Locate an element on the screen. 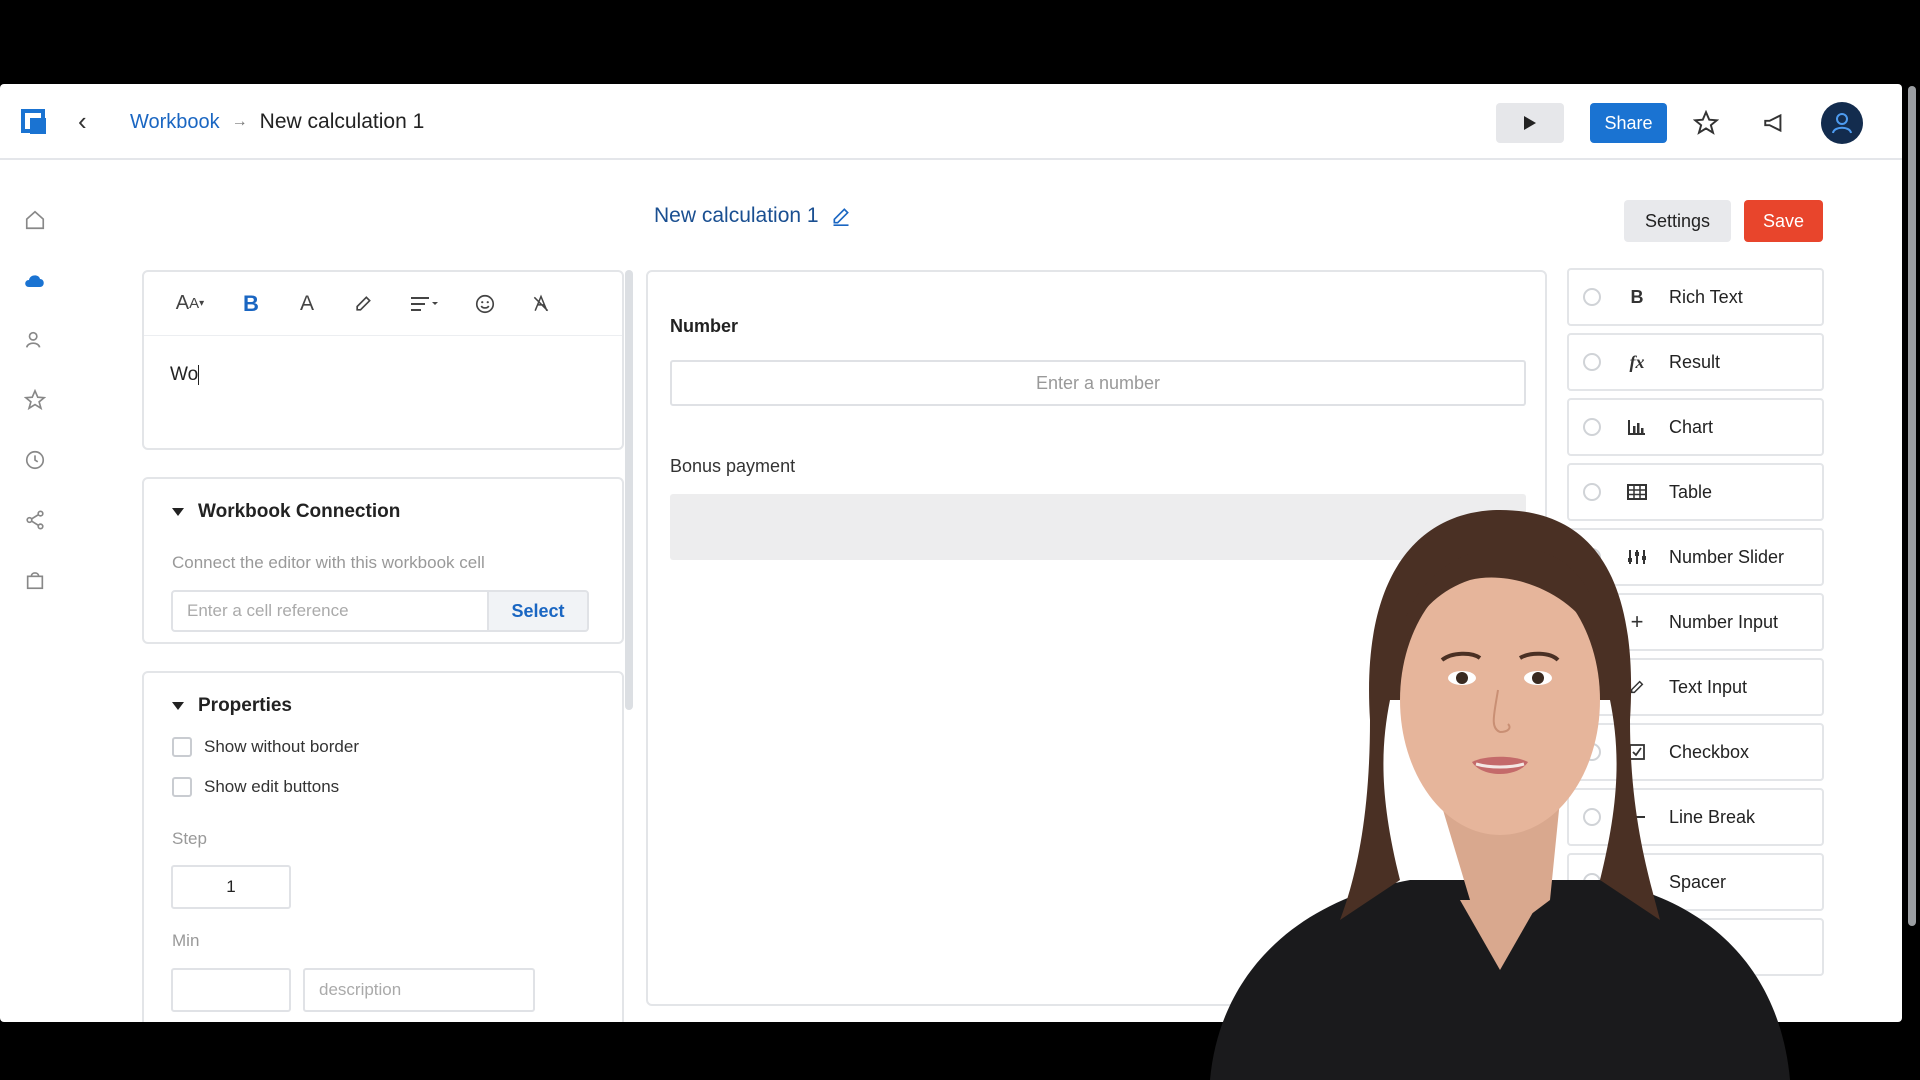 Image resolution: width=1920 pixels, height=1080 pixels. align-icon is located at coordinates (424, 304).